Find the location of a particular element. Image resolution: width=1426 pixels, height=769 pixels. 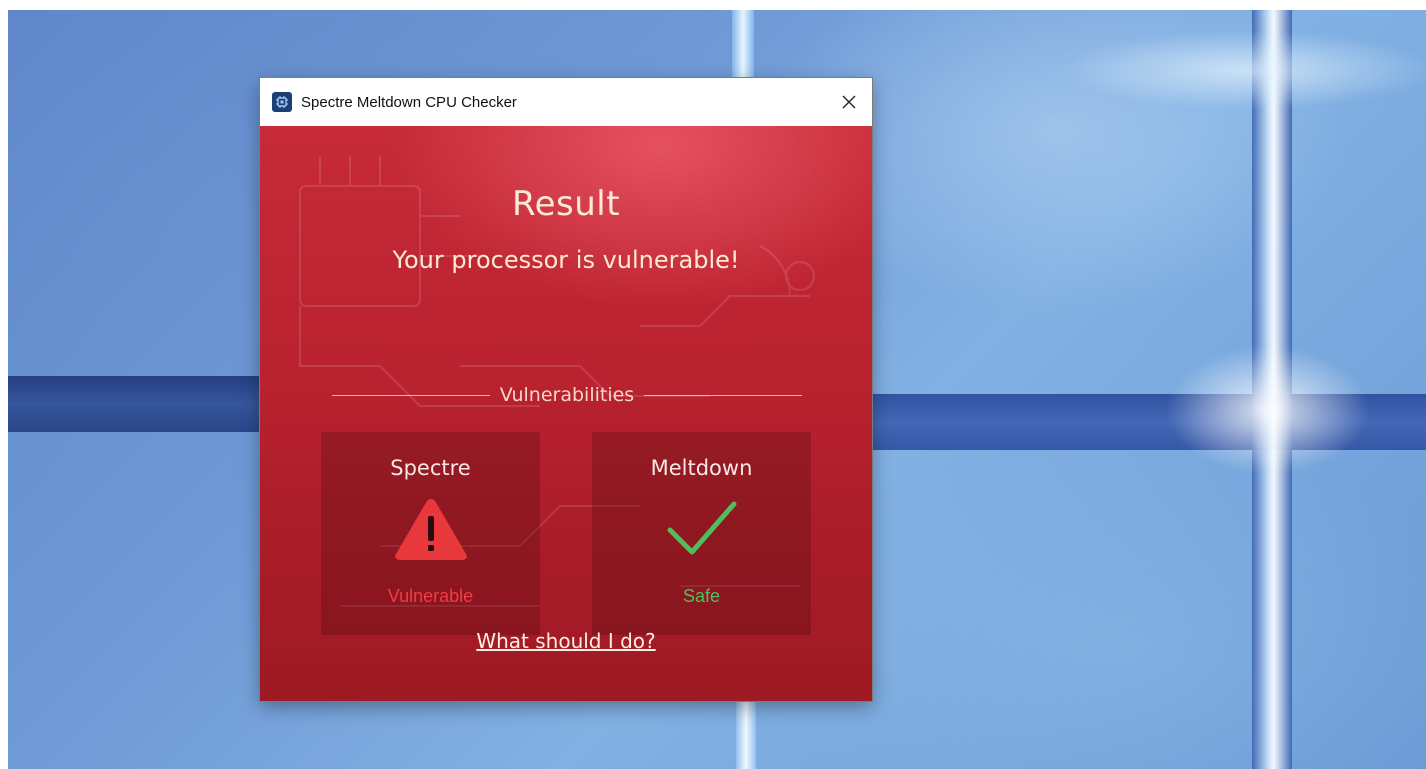

help-link: What should I do? is located at coordinates (566, 641).